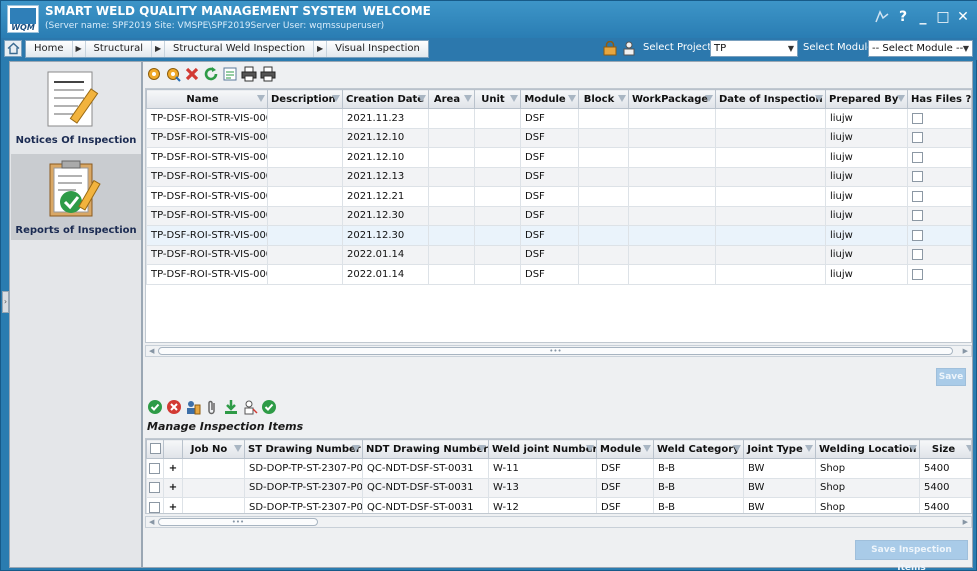  Describe the element at coordinates (939, 99) in the screenshot. I see `col-has-files: Has Files ?` at that location.